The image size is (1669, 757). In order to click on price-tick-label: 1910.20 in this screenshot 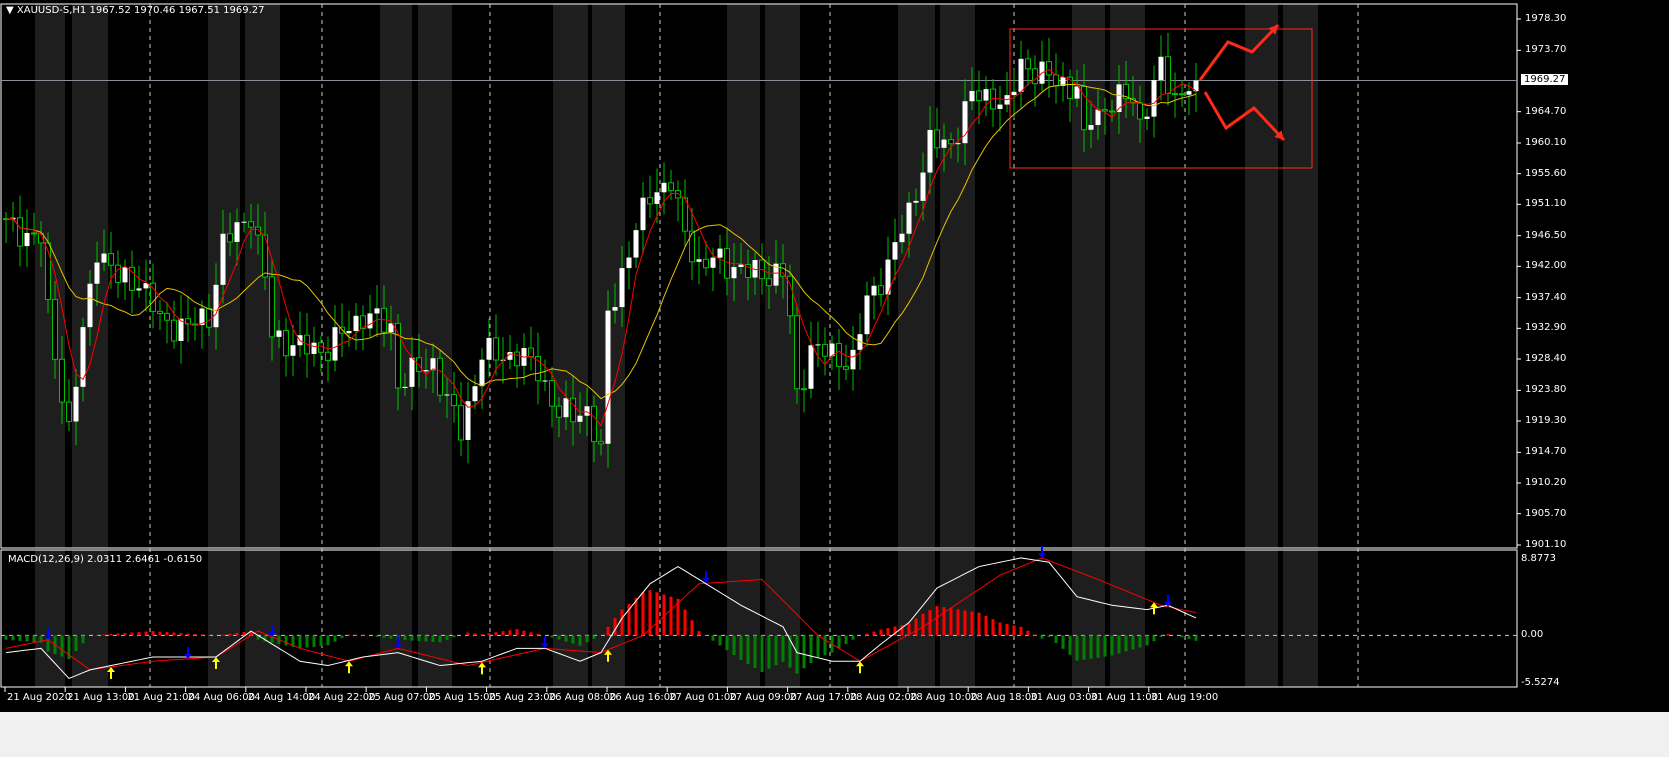, I will do `click(1546, 482)`.